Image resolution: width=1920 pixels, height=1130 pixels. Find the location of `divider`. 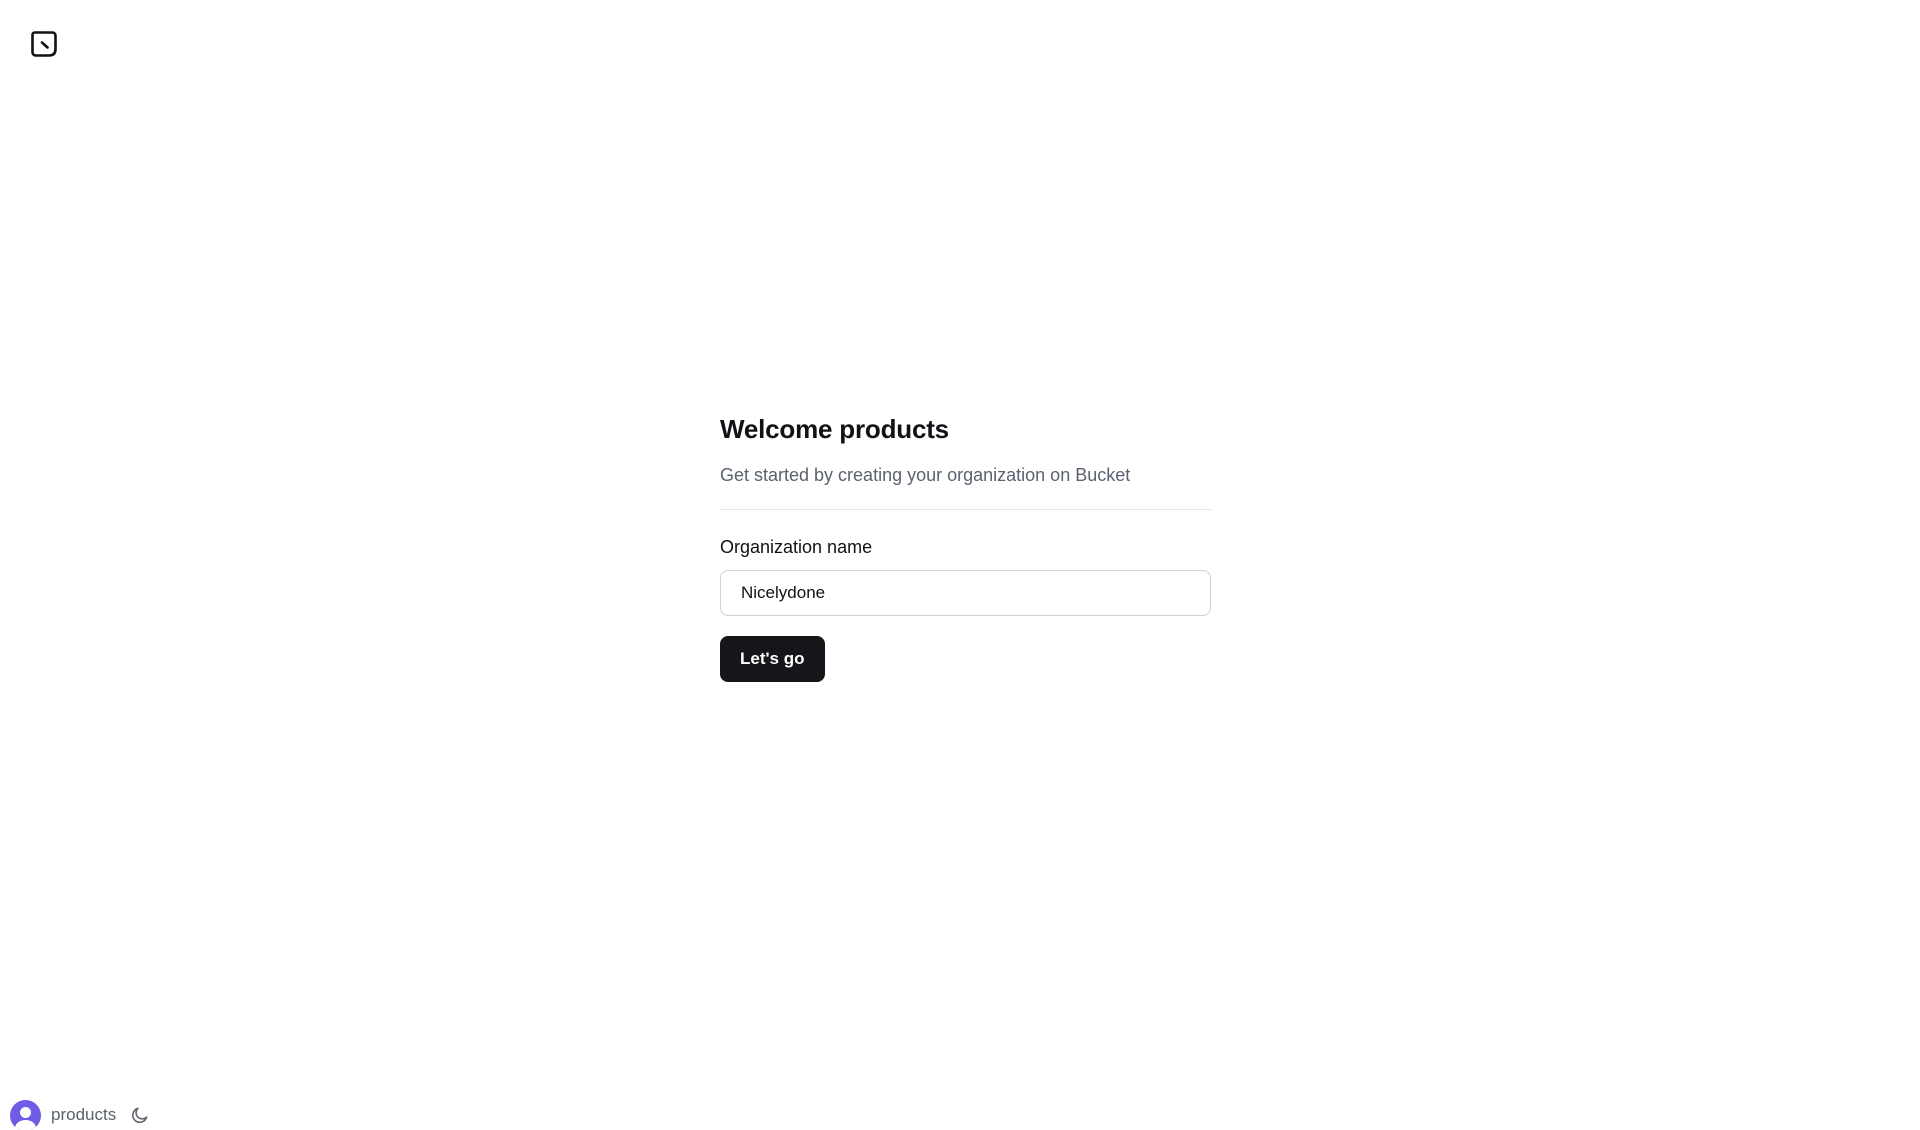

divider is located at coordinates (965, 509).